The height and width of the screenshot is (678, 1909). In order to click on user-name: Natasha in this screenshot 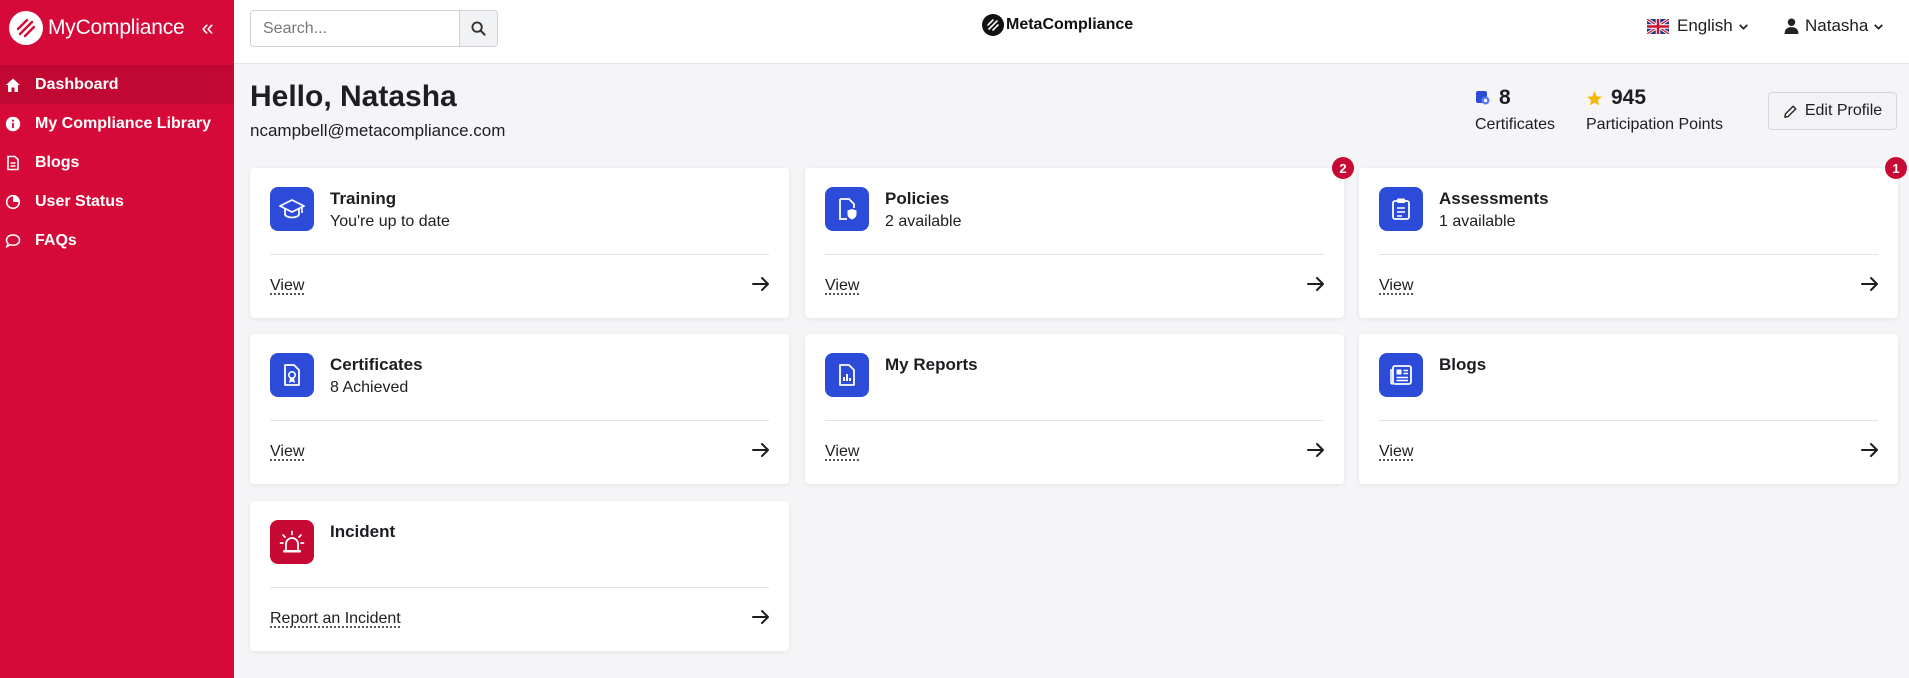, I will do `click(1837, 25)`.